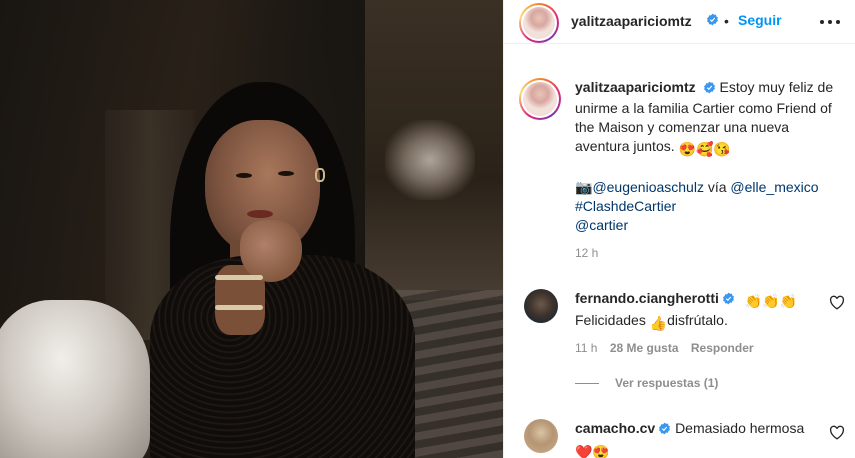  What do you see at coordinates (631, 21) in the screenshot?
I see `author-username: yalitzaapariciomtz` at bounding box center [631, 21].